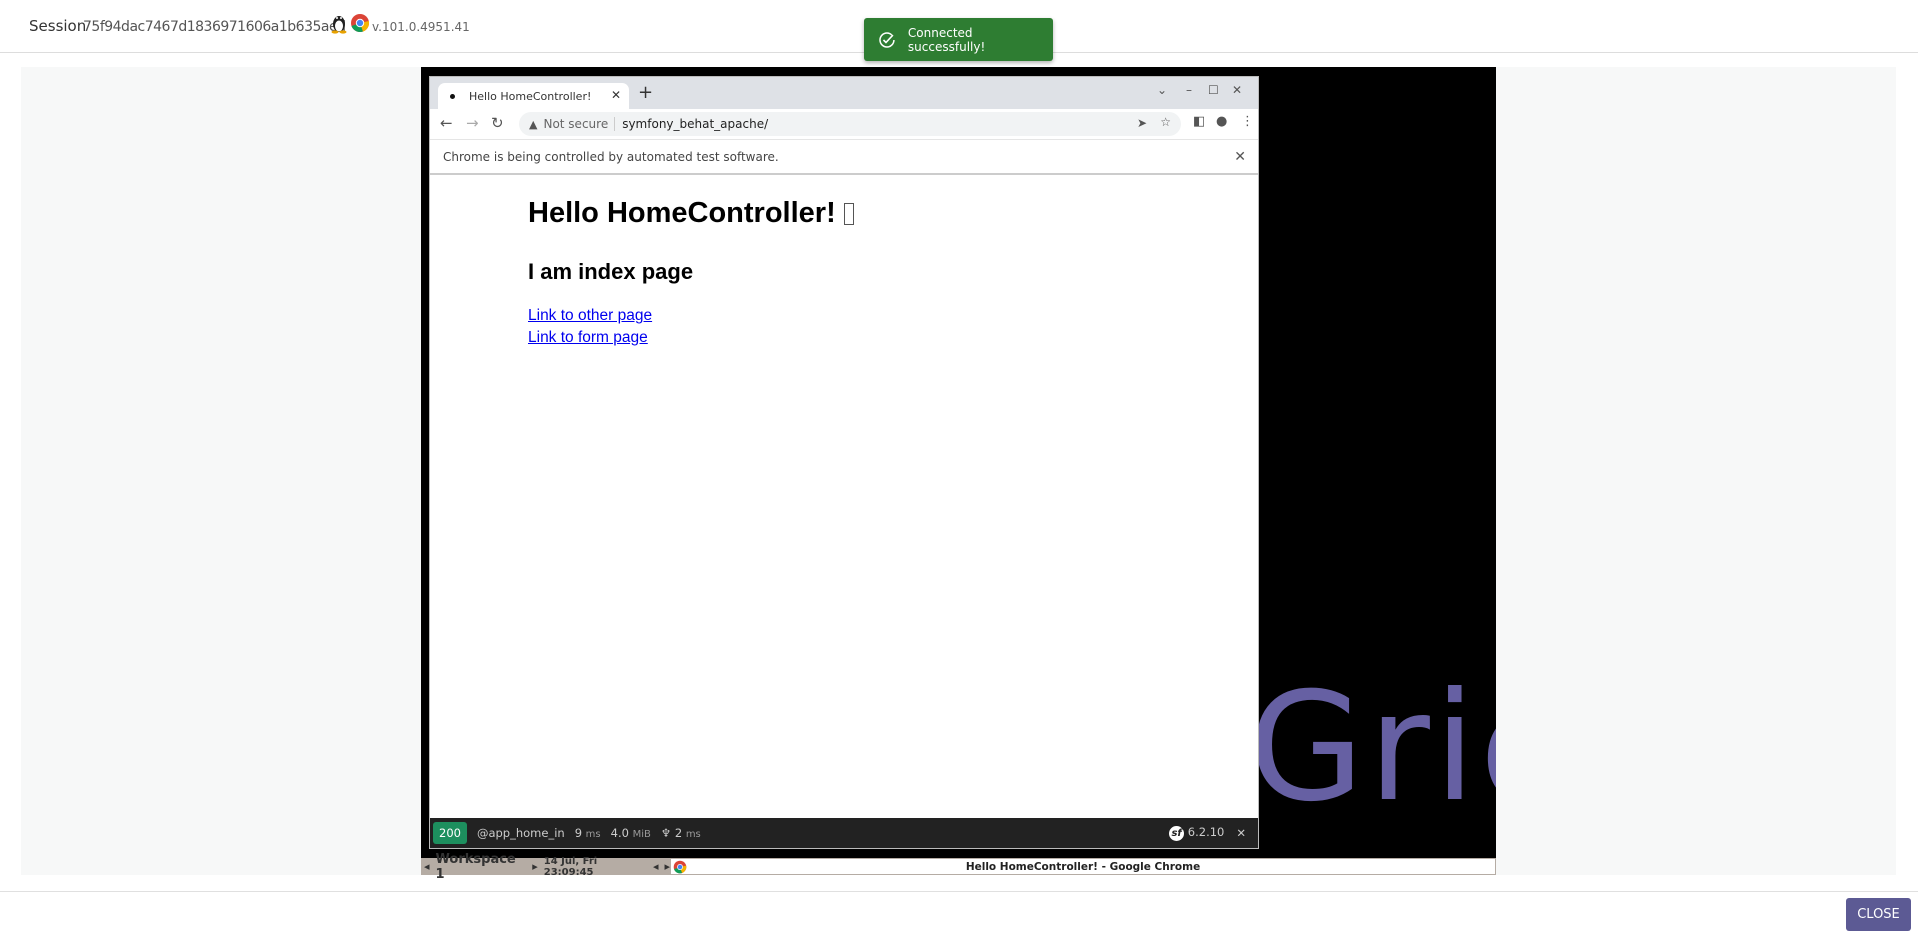 Image resolution: width=1918 pixels, height=938 pixels. I want to click on status-code-badge: 200, so click(450, 833).